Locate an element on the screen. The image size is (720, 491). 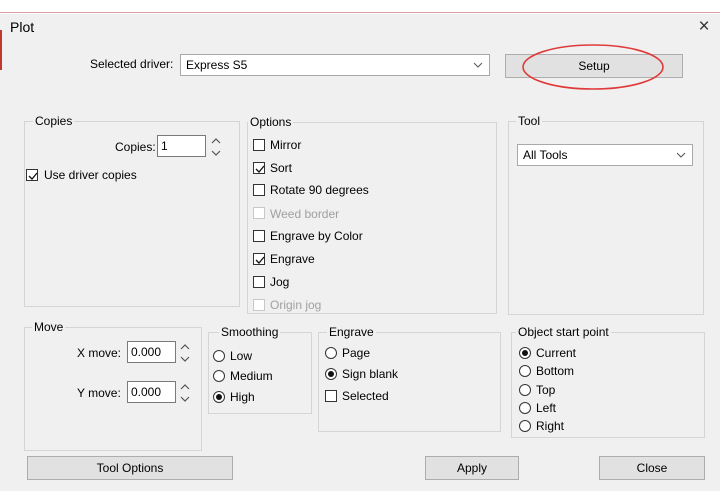
start-right-label: Right is located at coordinates (550, 426).